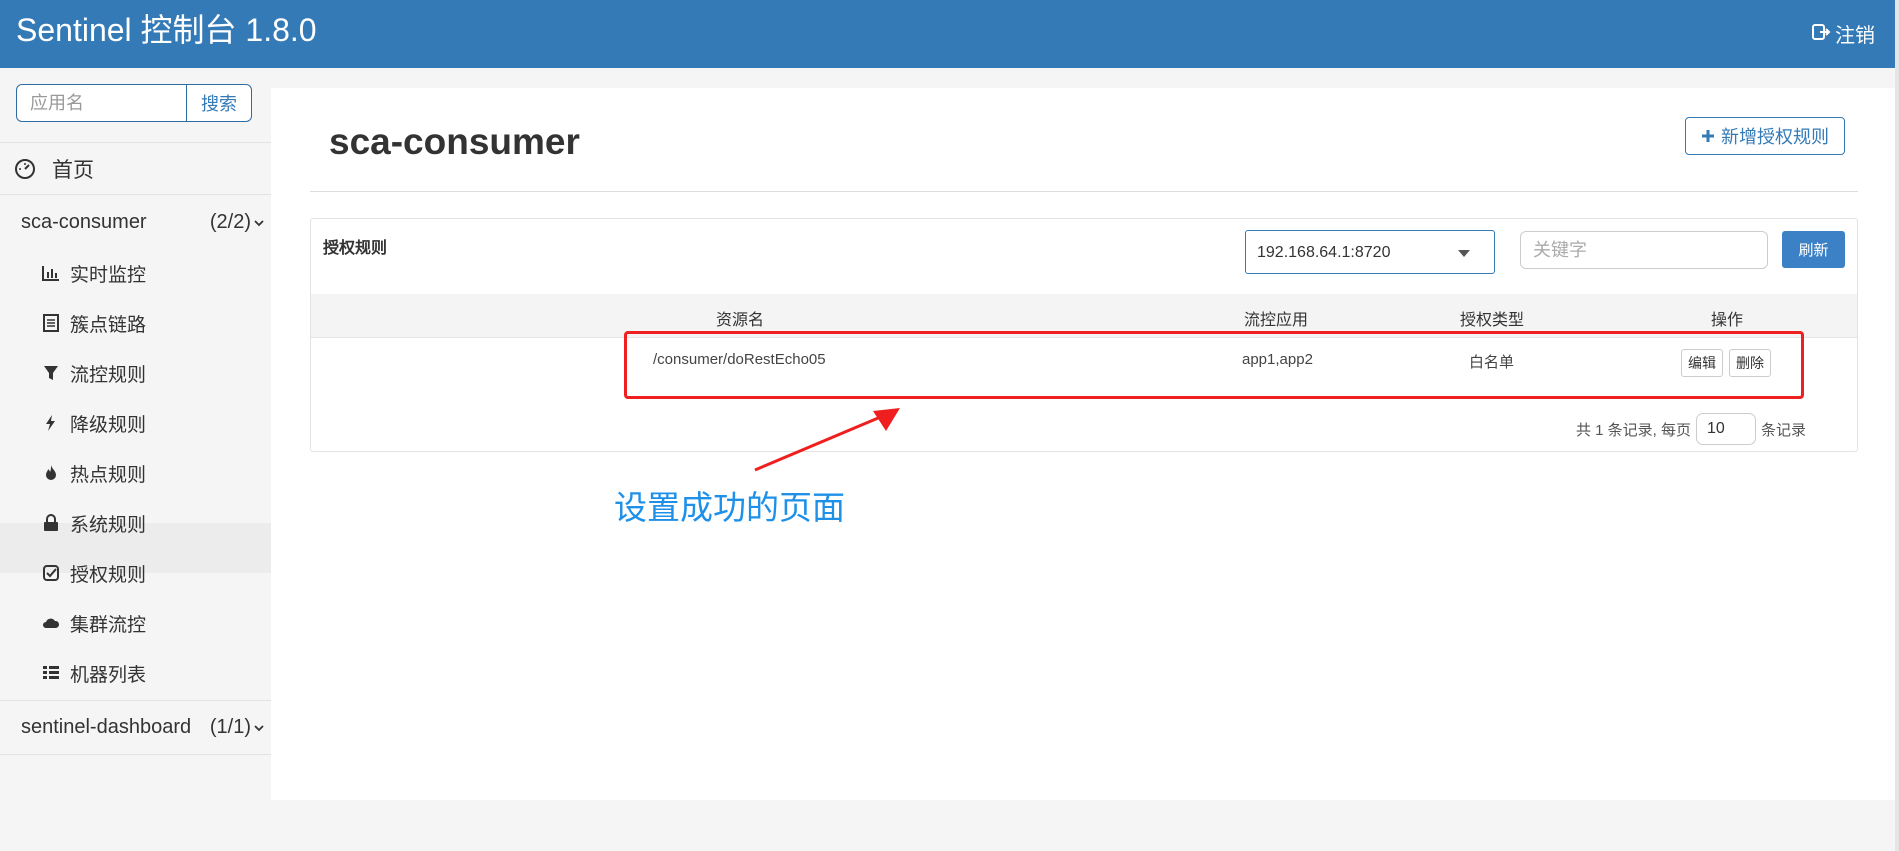 This screenshot has width=1899, height=851. Describe the element at coordinates (1634, 430) in the screenshot. I see `pager-prefix: 共 1 条记录, 每页` at that location.